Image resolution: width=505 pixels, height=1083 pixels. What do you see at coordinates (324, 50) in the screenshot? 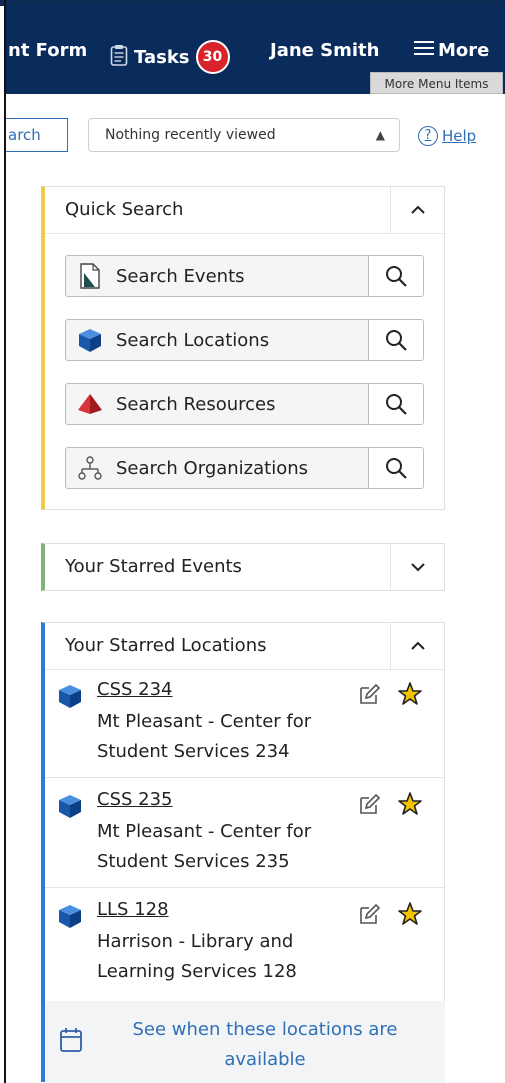
I see `user-name-link: Jane Smith` at bounding box center [324, 50].